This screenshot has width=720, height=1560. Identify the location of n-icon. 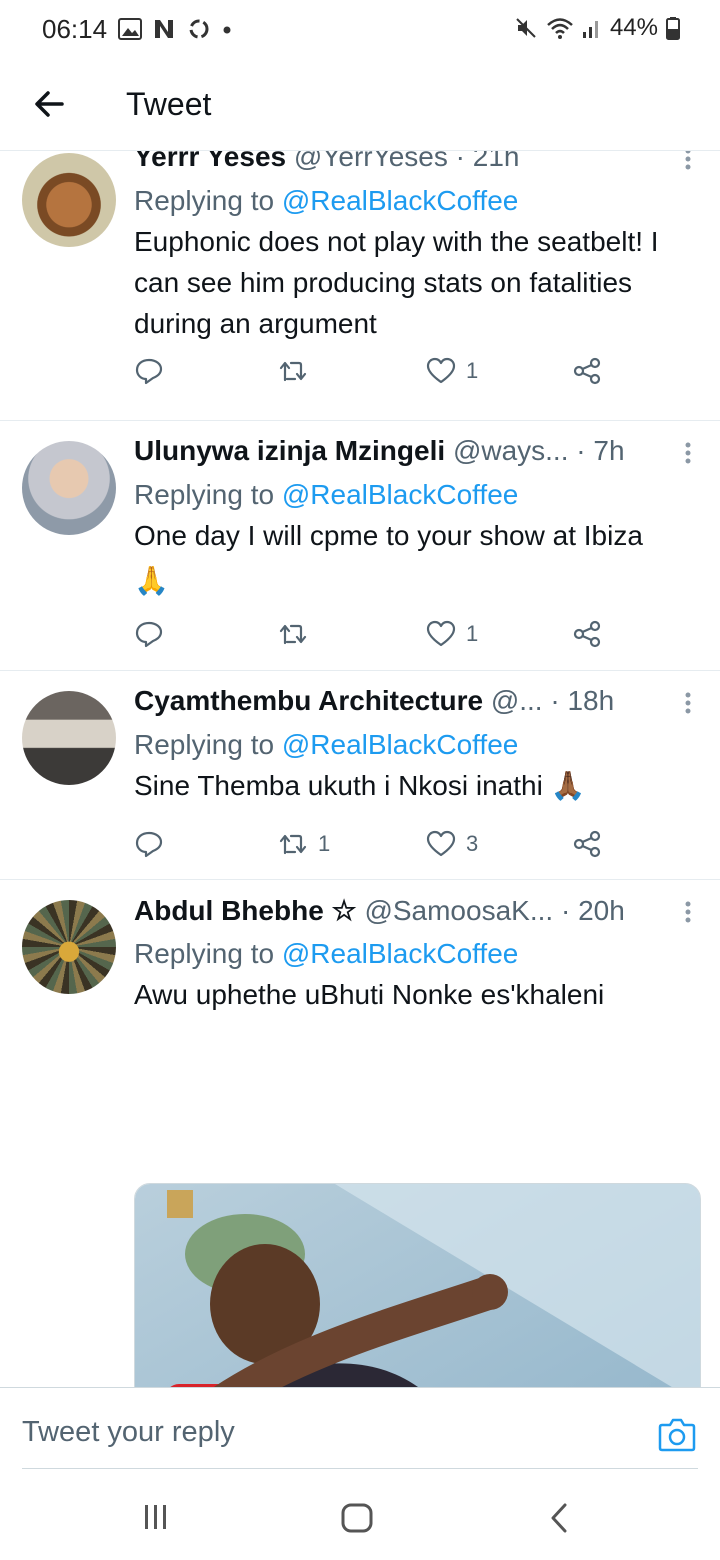
(164, 29).